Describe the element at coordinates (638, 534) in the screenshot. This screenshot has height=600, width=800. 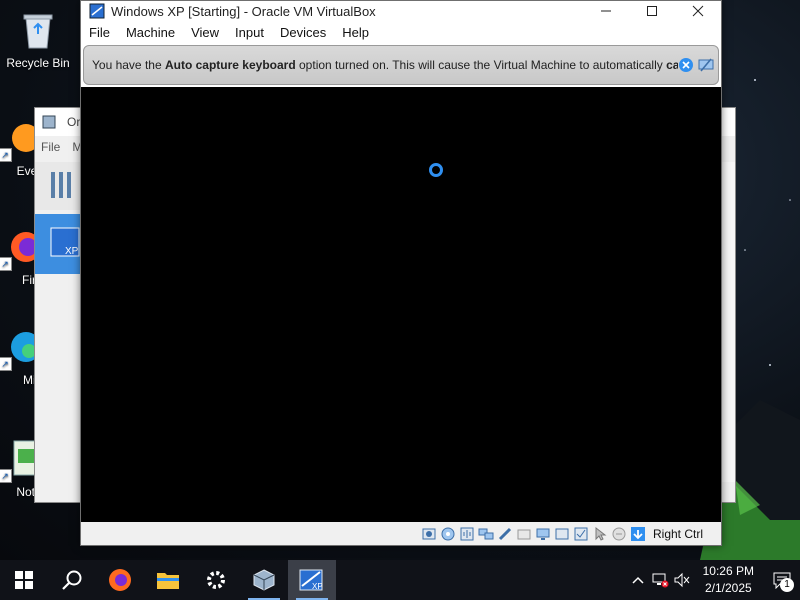
I see `host-key-icon` at that location.